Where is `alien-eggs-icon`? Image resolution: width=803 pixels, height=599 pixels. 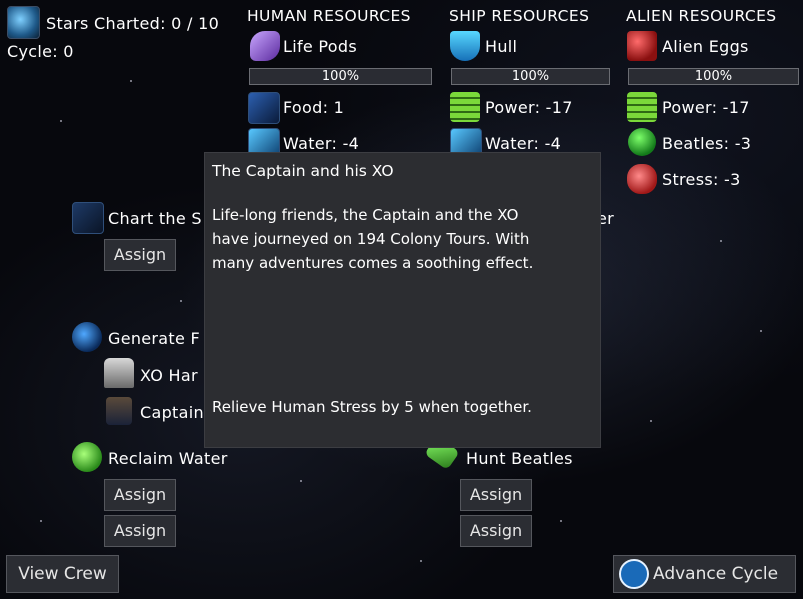
alien-eggs-icon is located at coordinates (642, 46).